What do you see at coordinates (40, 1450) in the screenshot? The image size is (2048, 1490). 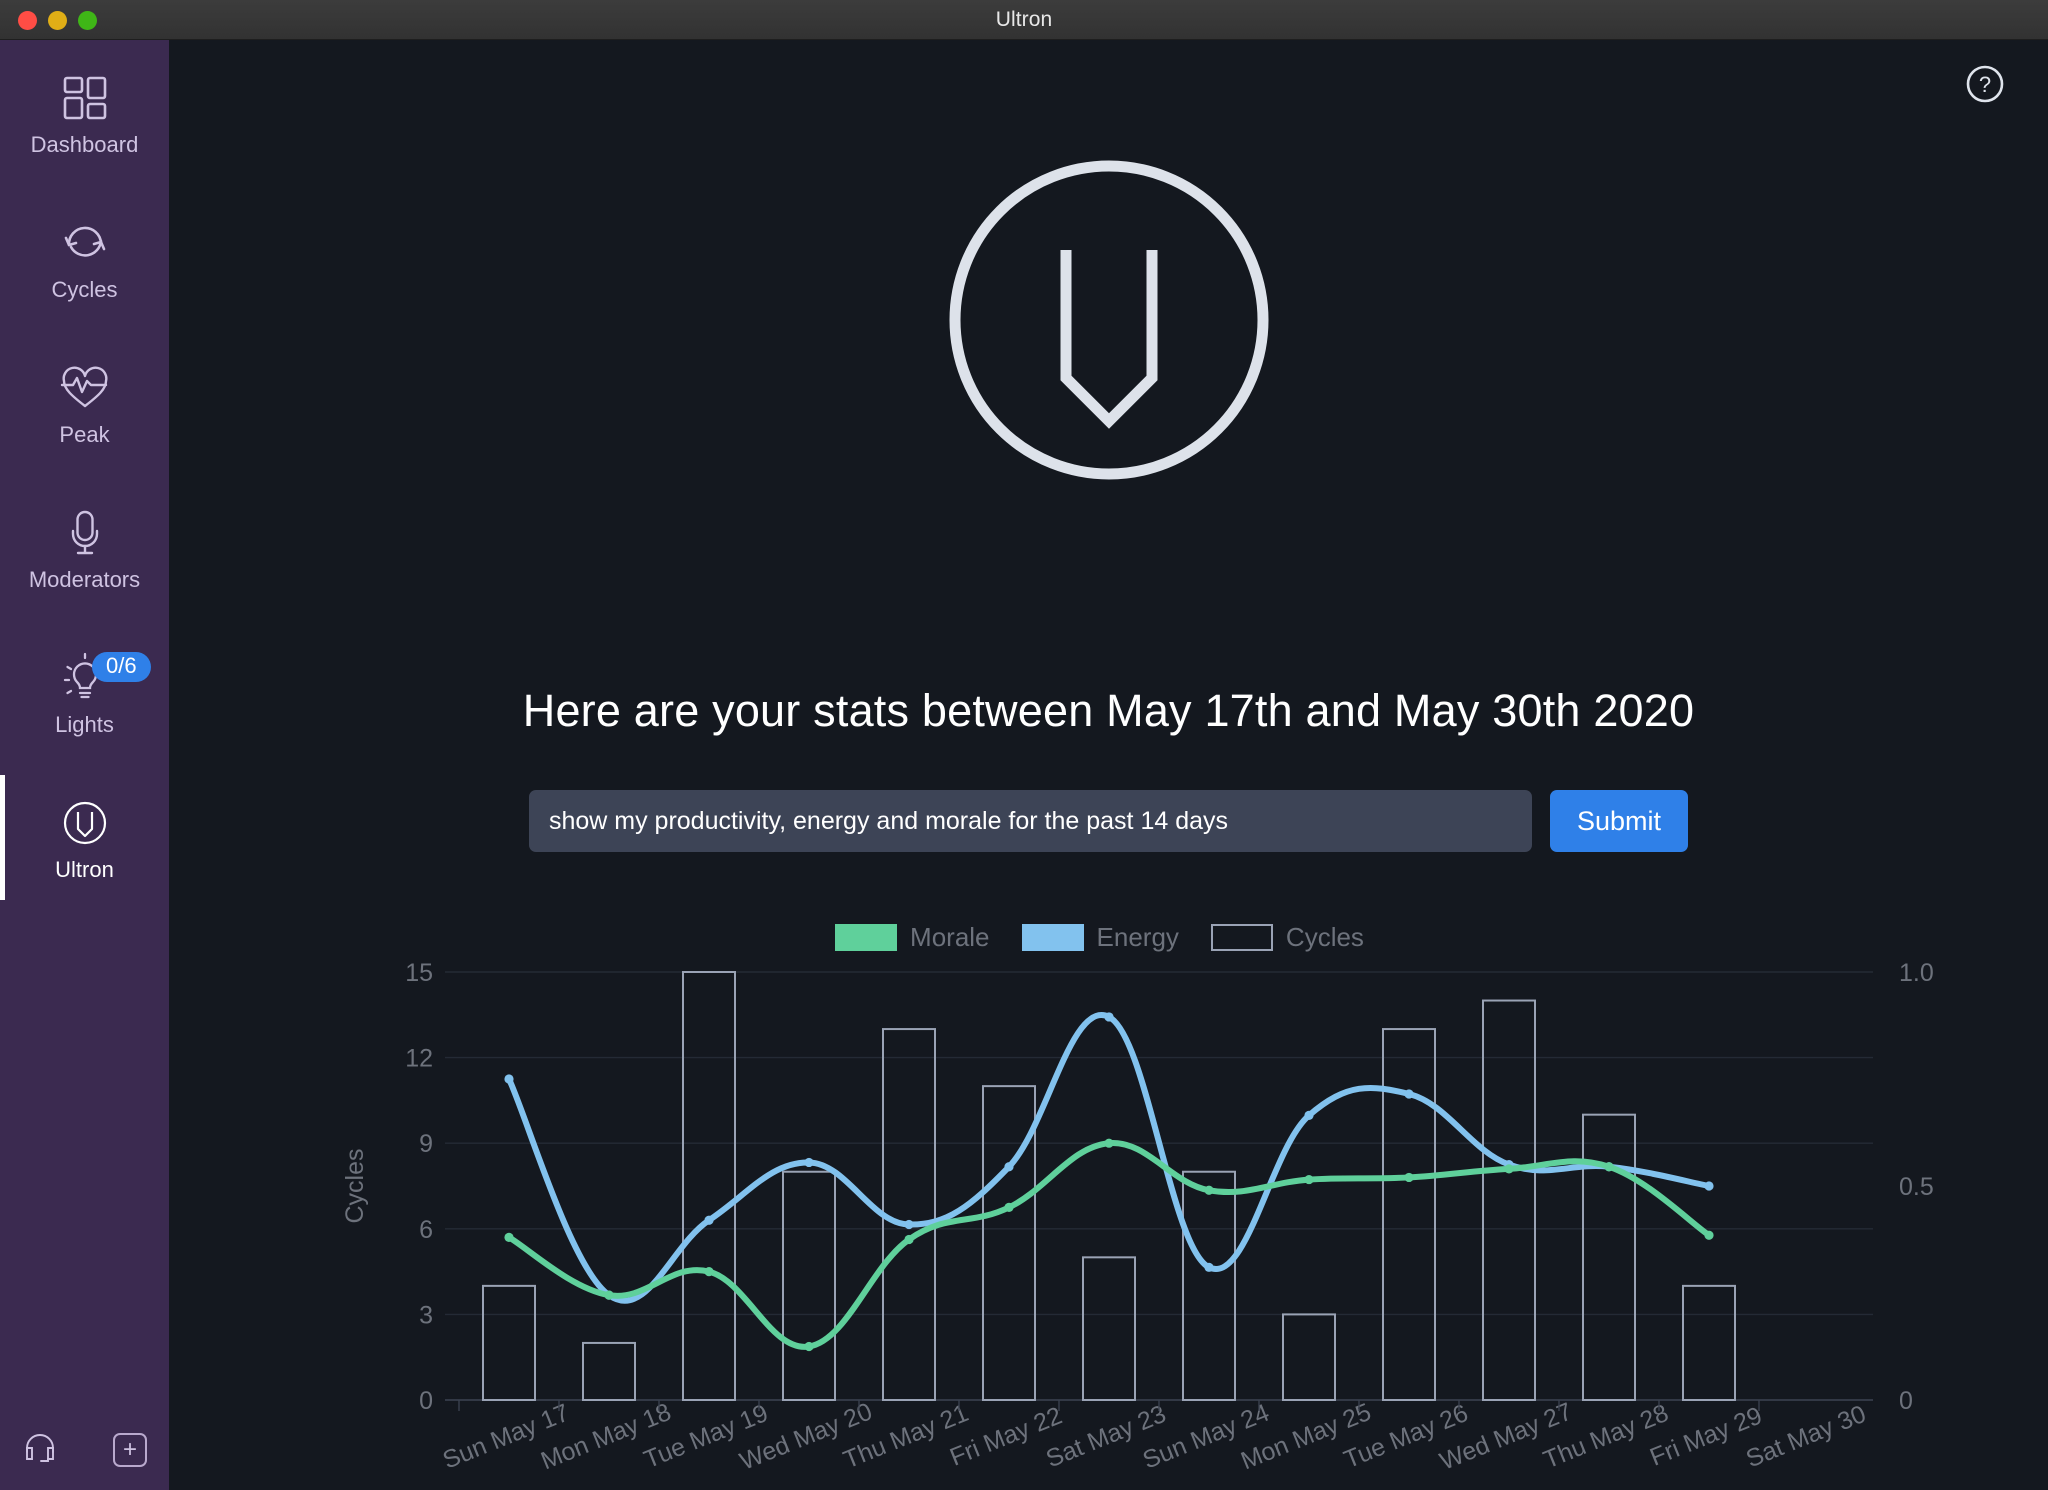 I see `headphones-icon` at bounding box center [40, 1450].